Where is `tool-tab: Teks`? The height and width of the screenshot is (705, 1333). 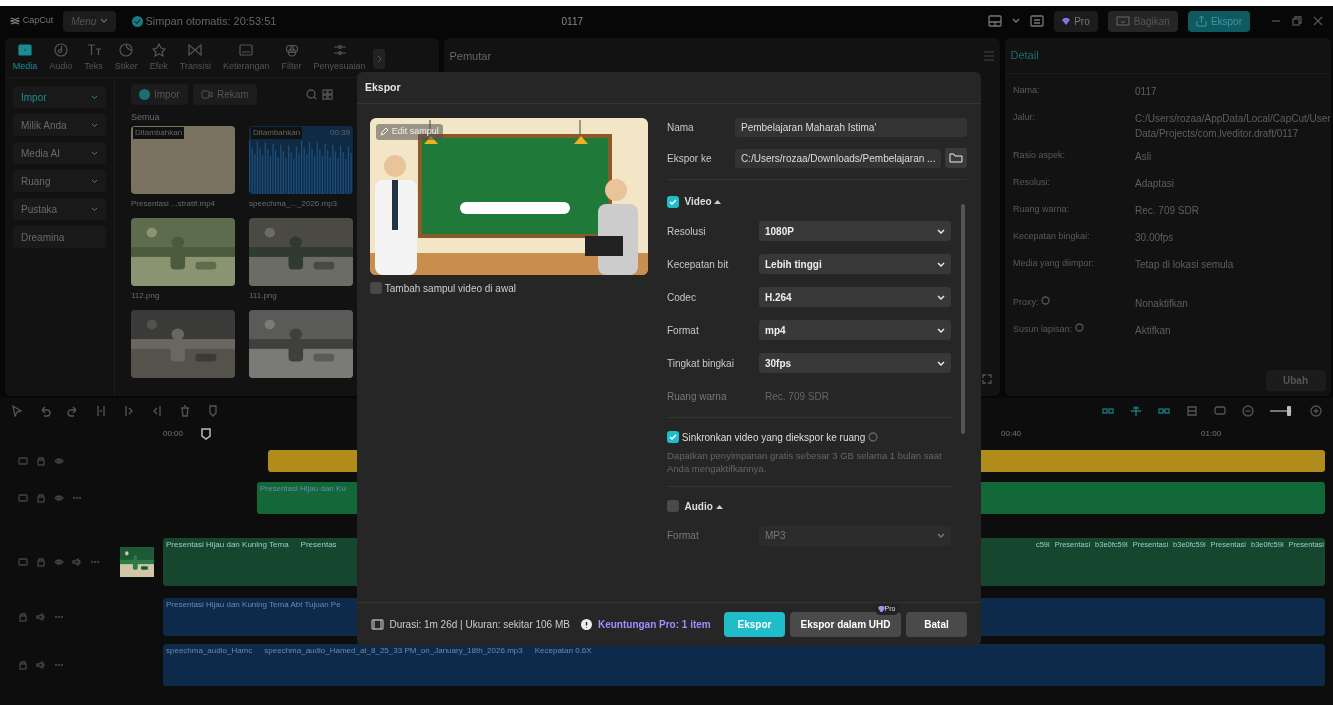
tool-tab: Teks is located at coordinates (93, 57).